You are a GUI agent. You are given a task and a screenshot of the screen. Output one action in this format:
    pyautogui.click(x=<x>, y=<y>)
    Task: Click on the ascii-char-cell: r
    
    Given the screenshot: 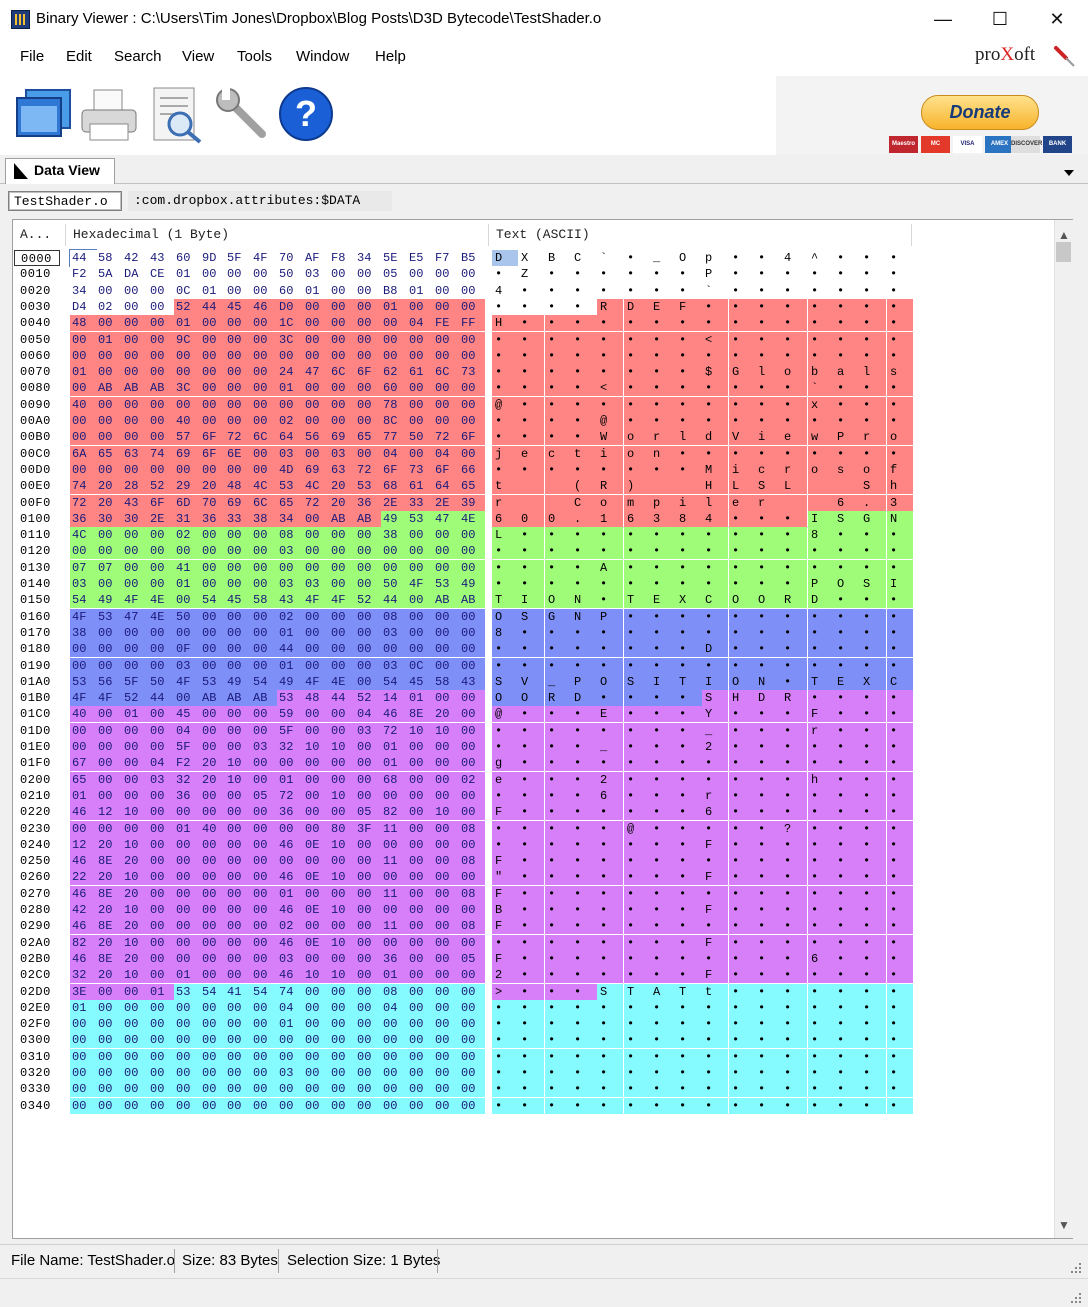 What is the action you would take?
    pyautogui.click(x=505, y=503)
    